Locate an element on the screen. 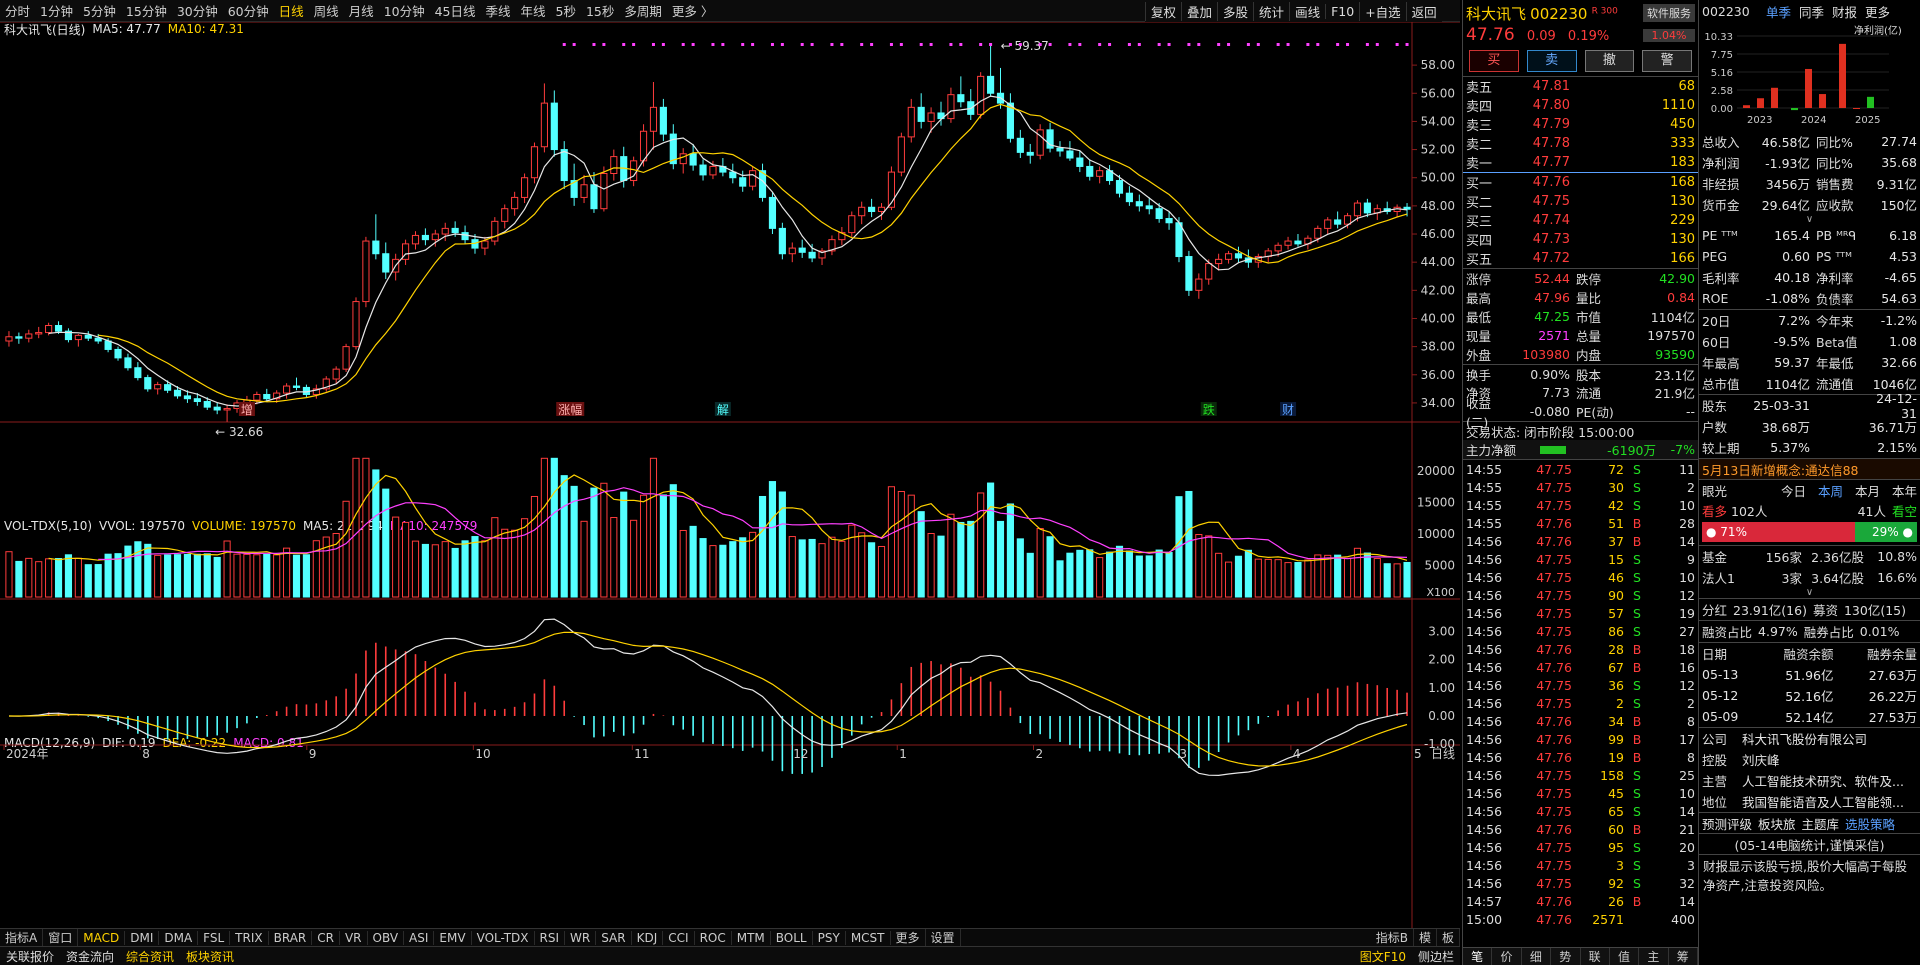  quote-tab-7: 筹 is located at coordinates (1683, 956).